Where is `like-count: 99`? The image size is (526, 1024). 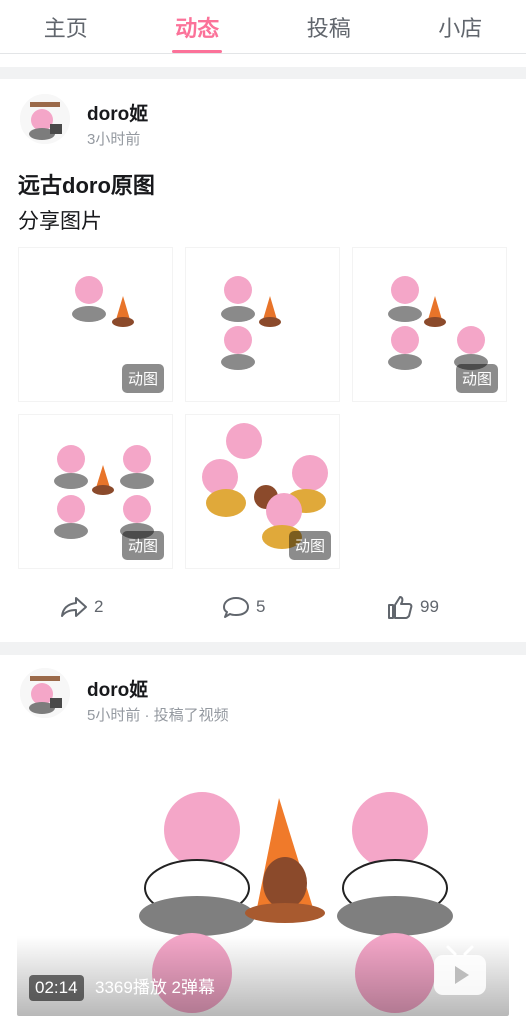
like-count: 99 is located at coordinates (429, 606).